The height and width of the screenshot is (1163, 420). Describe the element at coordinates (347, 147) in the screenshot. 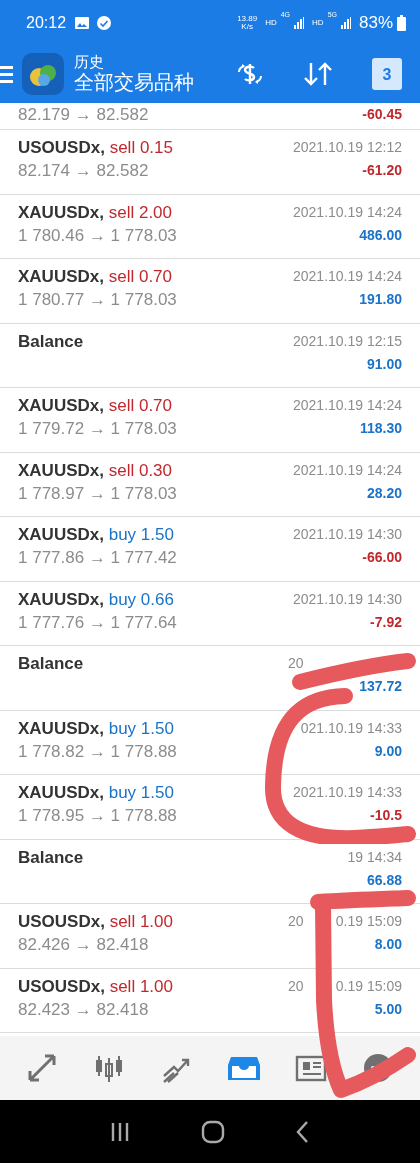

I see `deal-time: 2021.10.19 12:12` at that location.